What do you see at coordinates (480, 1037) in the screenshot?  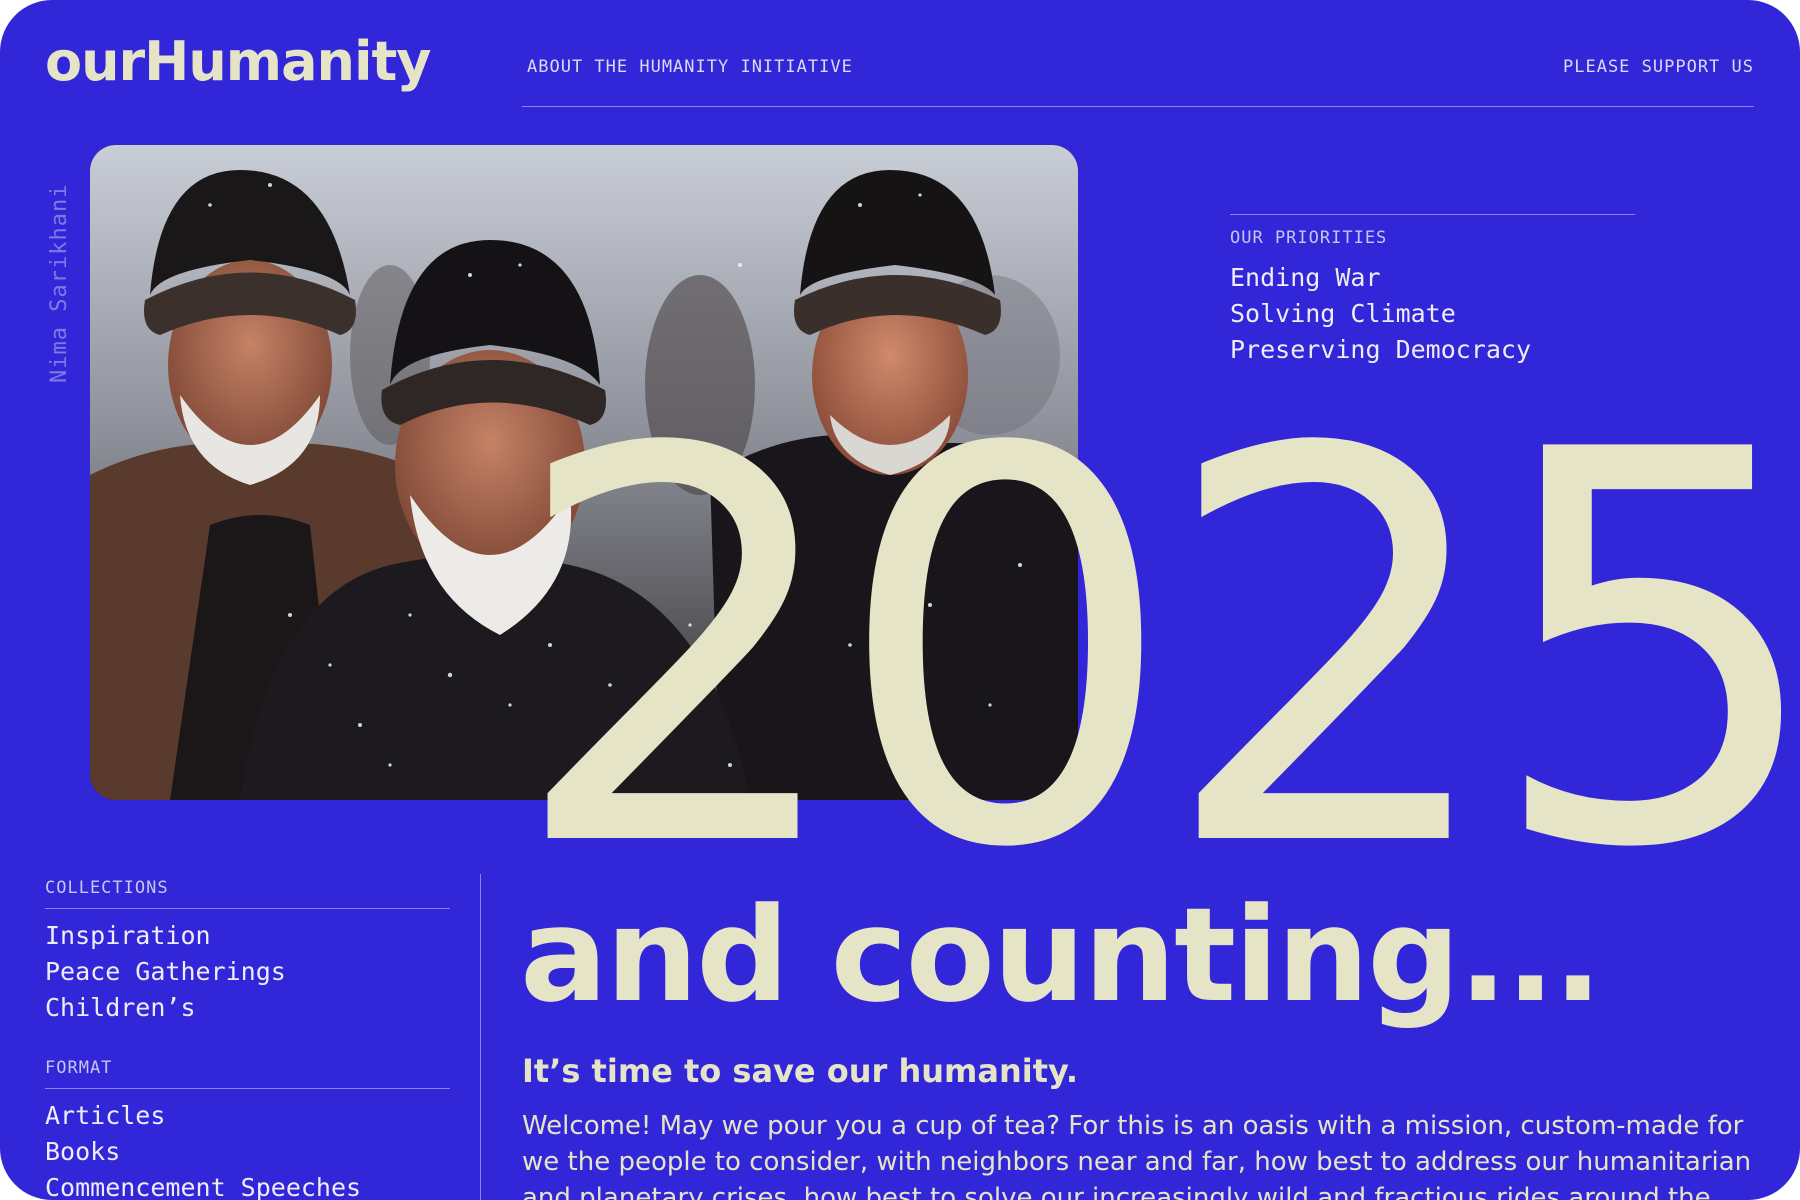 I see `sidebar-divider` at bounding box center [480, 1037].